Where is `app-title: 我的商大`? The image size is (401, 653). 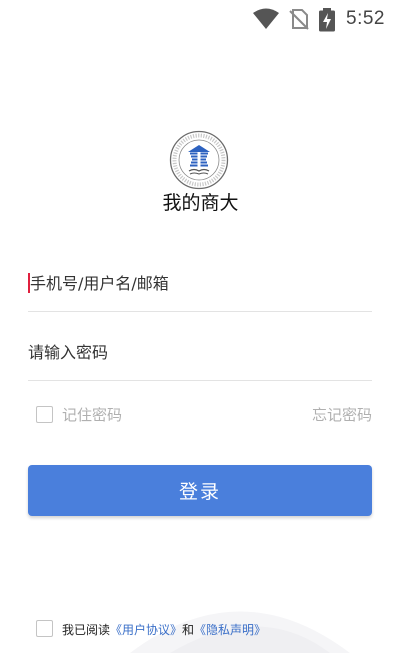
app-title: 我的商大 is located at coordinates (200, 203).